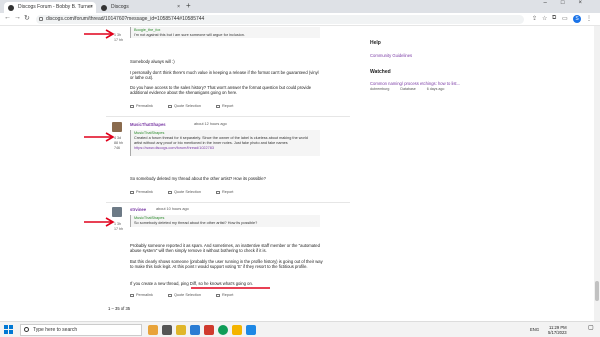 The width and height of the screenshot is (600, 337). Describe the element at coordinates (380, 72) in the screenshot. I see `watched-heading: Watched` at that location.